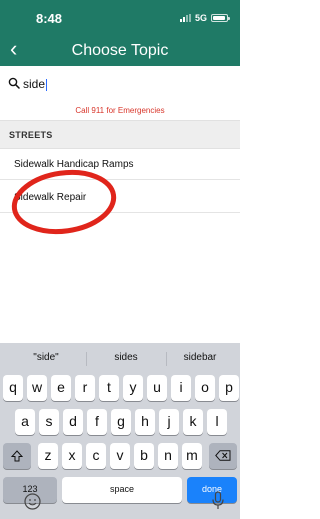 The height and width of the screenshot is (519, 320). I want to click on key: j, so click(169, 422).